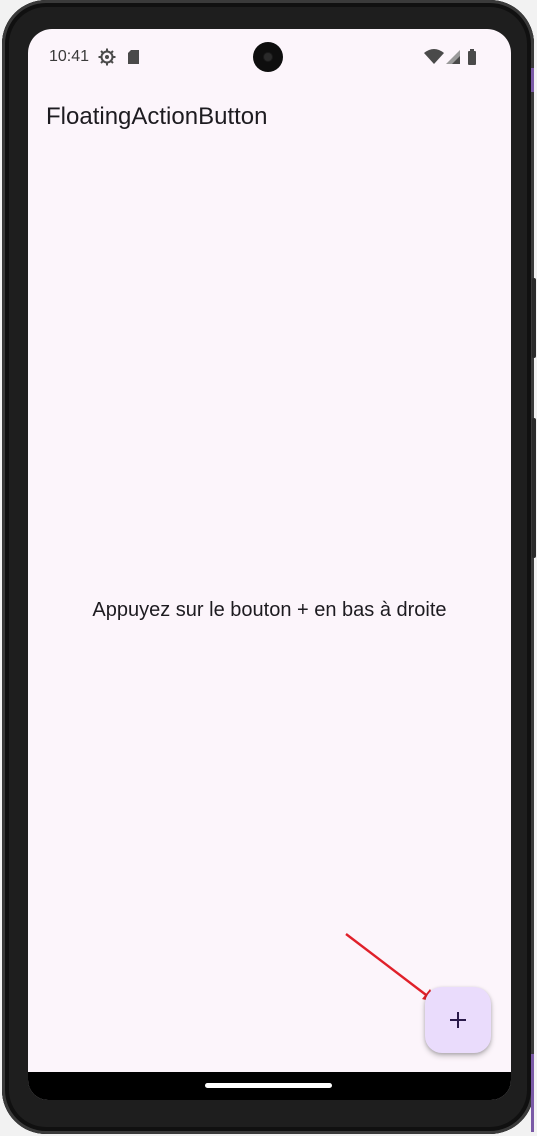 The height and width of the screenshot is (1136, 537). I want to click on home-gesture-handle, so click(268, 1085).